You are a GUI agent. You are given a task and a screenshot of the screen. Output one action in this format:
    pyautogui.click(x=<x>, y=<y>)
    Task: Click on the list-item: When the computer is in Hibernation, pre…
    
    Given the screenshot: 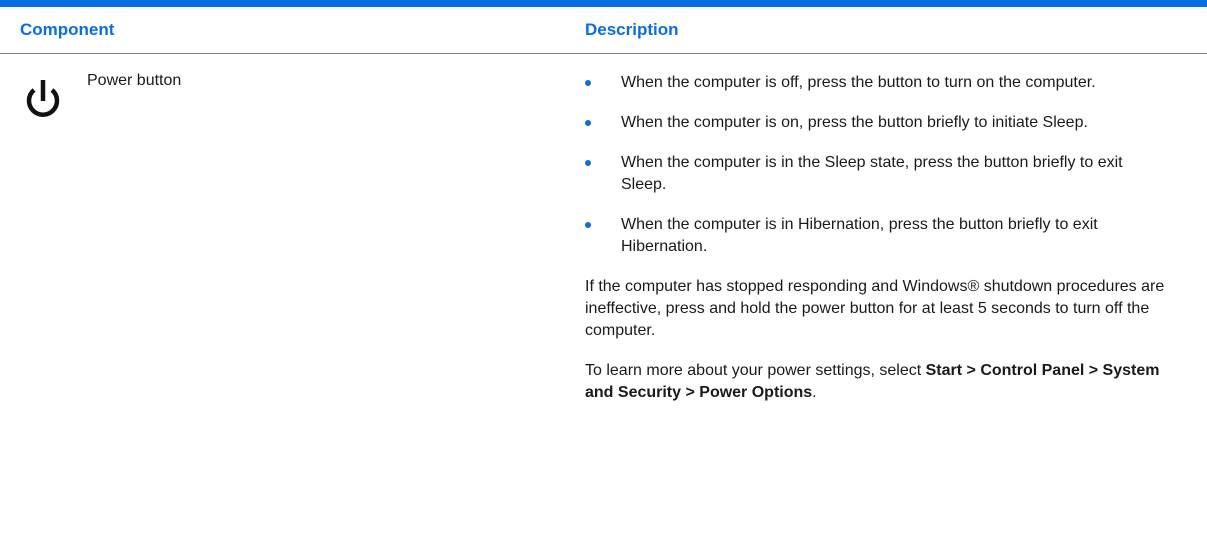 What is the action you would take?
    pyautogui.click(x=870, y=236)
    